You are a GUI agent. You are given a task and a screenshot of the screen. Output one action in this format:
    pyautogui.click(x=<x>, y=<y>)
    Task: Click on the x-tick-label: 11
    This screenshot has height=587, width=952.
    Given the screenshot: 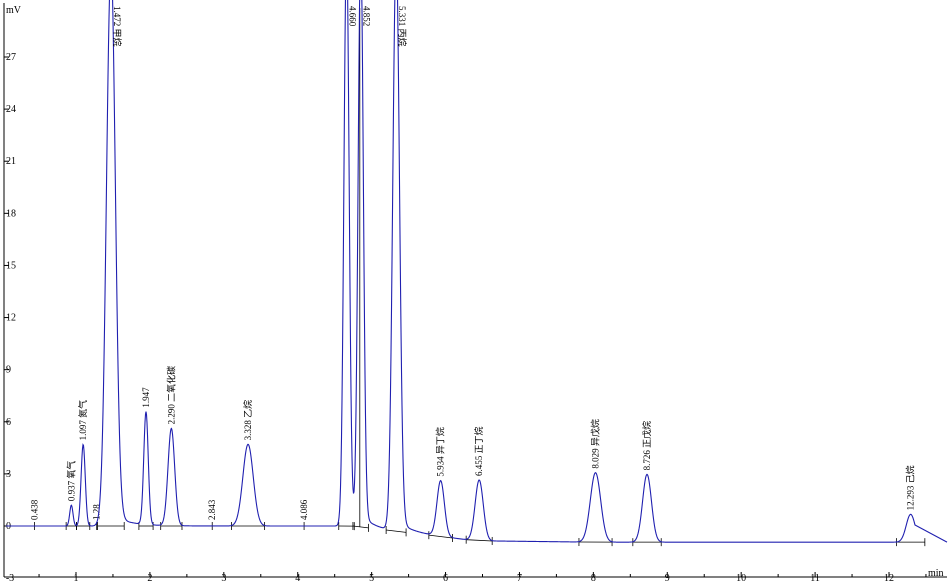 What is the action you would take?
    pyautogui.click(x=815, y=578)
    